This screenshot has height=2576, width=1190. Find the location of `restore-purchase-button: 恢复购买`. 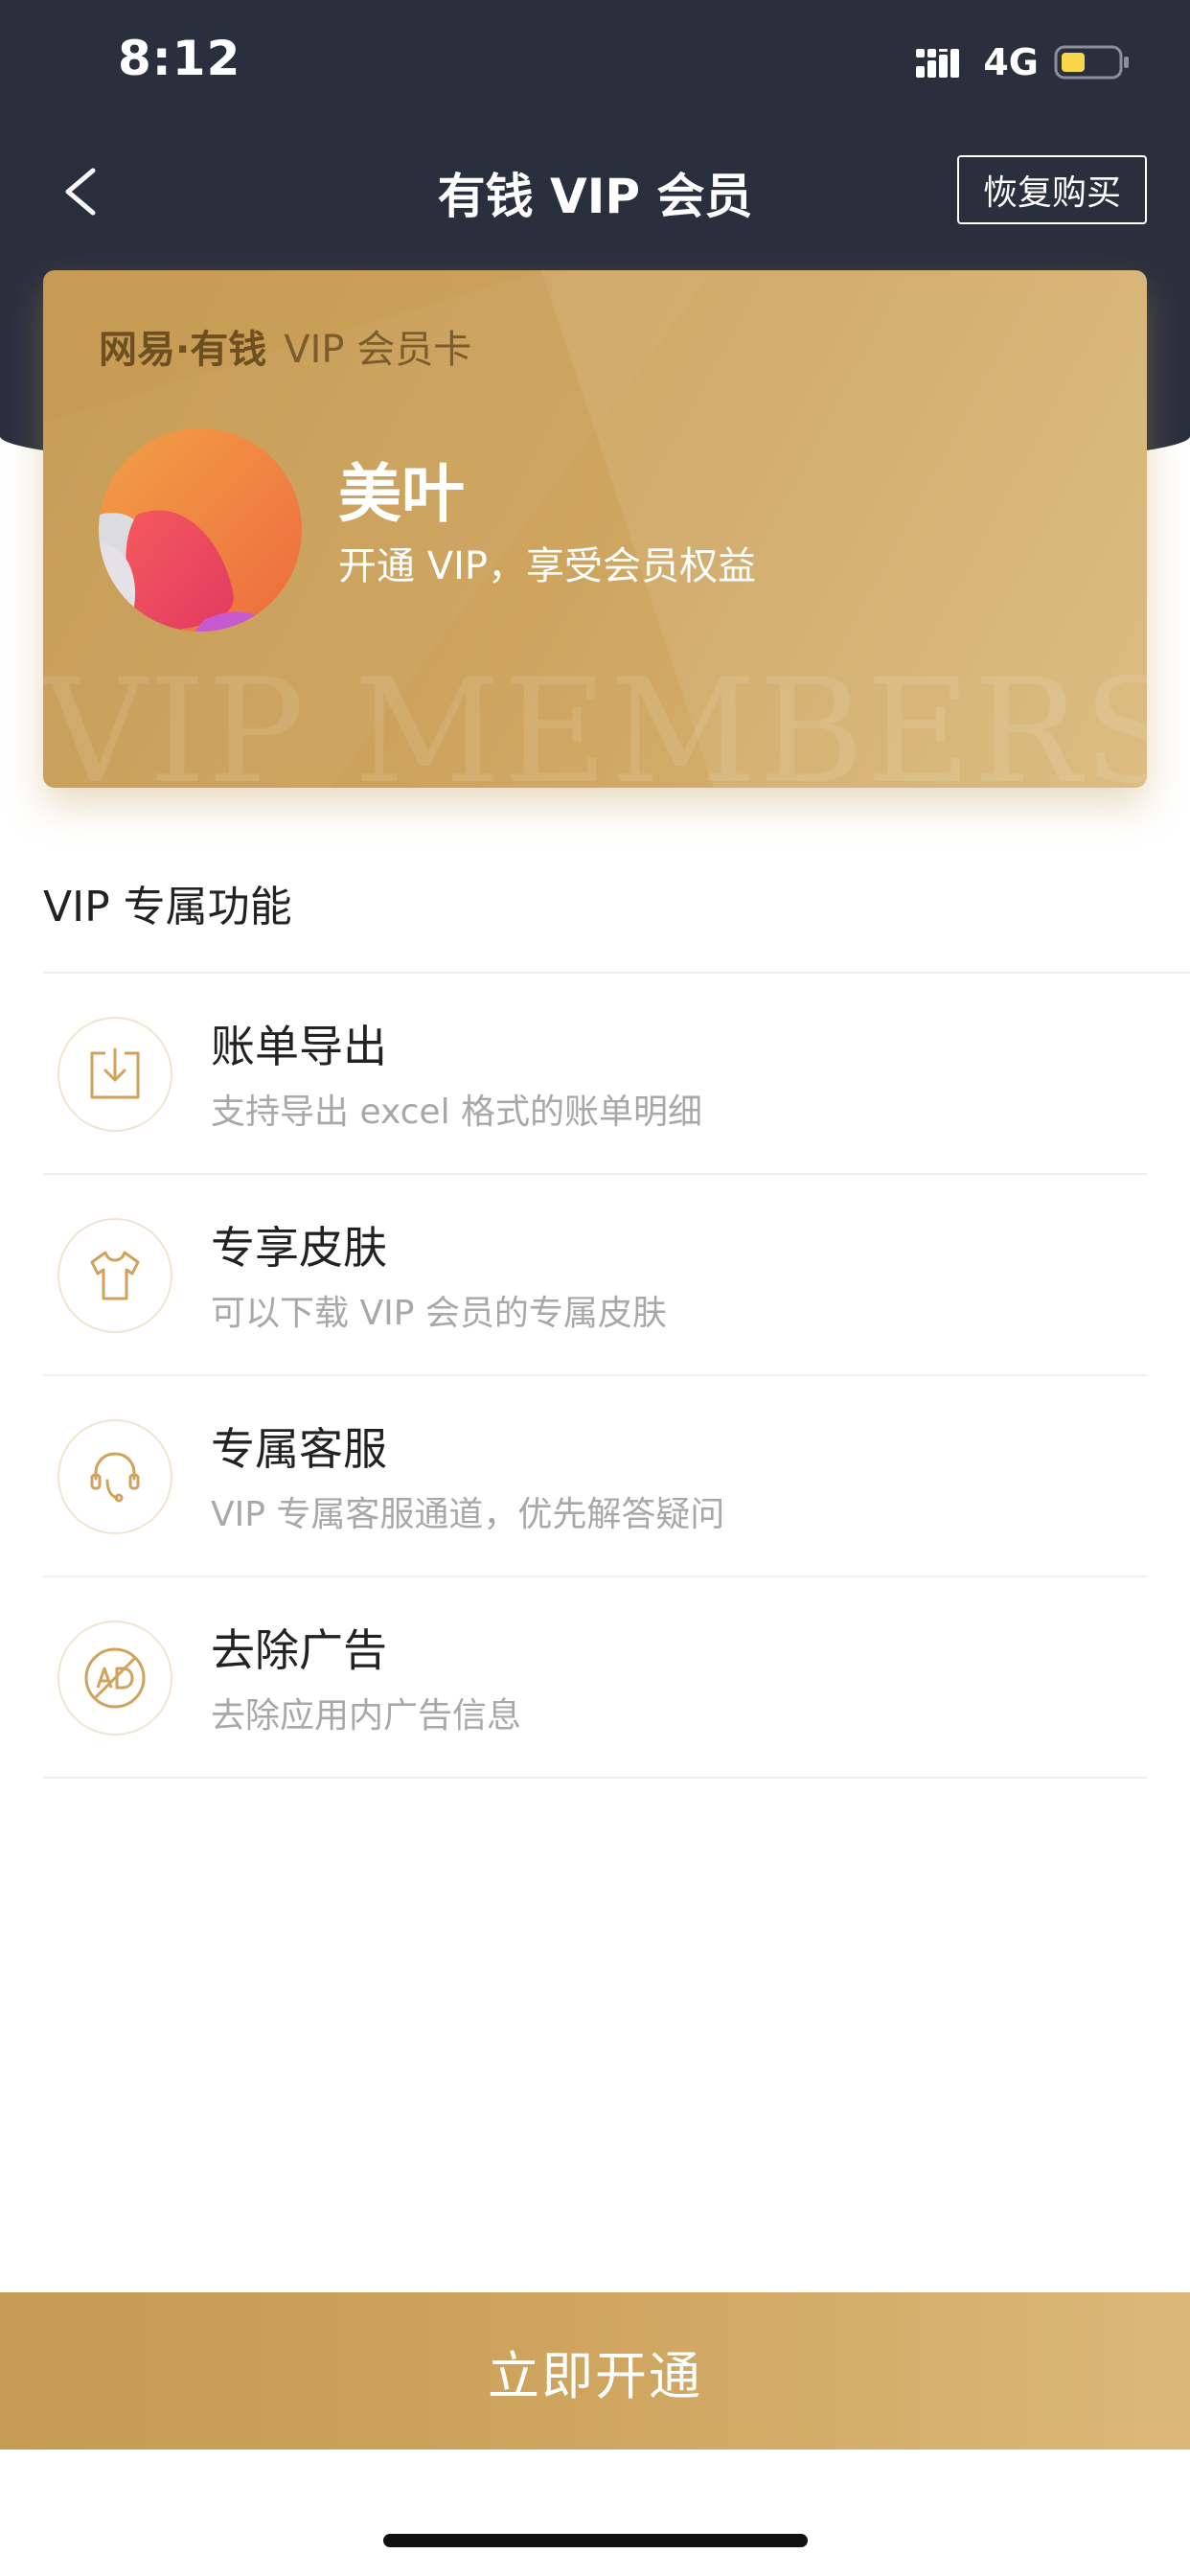

restore-purchase-button: 恢复购买 is located at coordinates (1052, 189).